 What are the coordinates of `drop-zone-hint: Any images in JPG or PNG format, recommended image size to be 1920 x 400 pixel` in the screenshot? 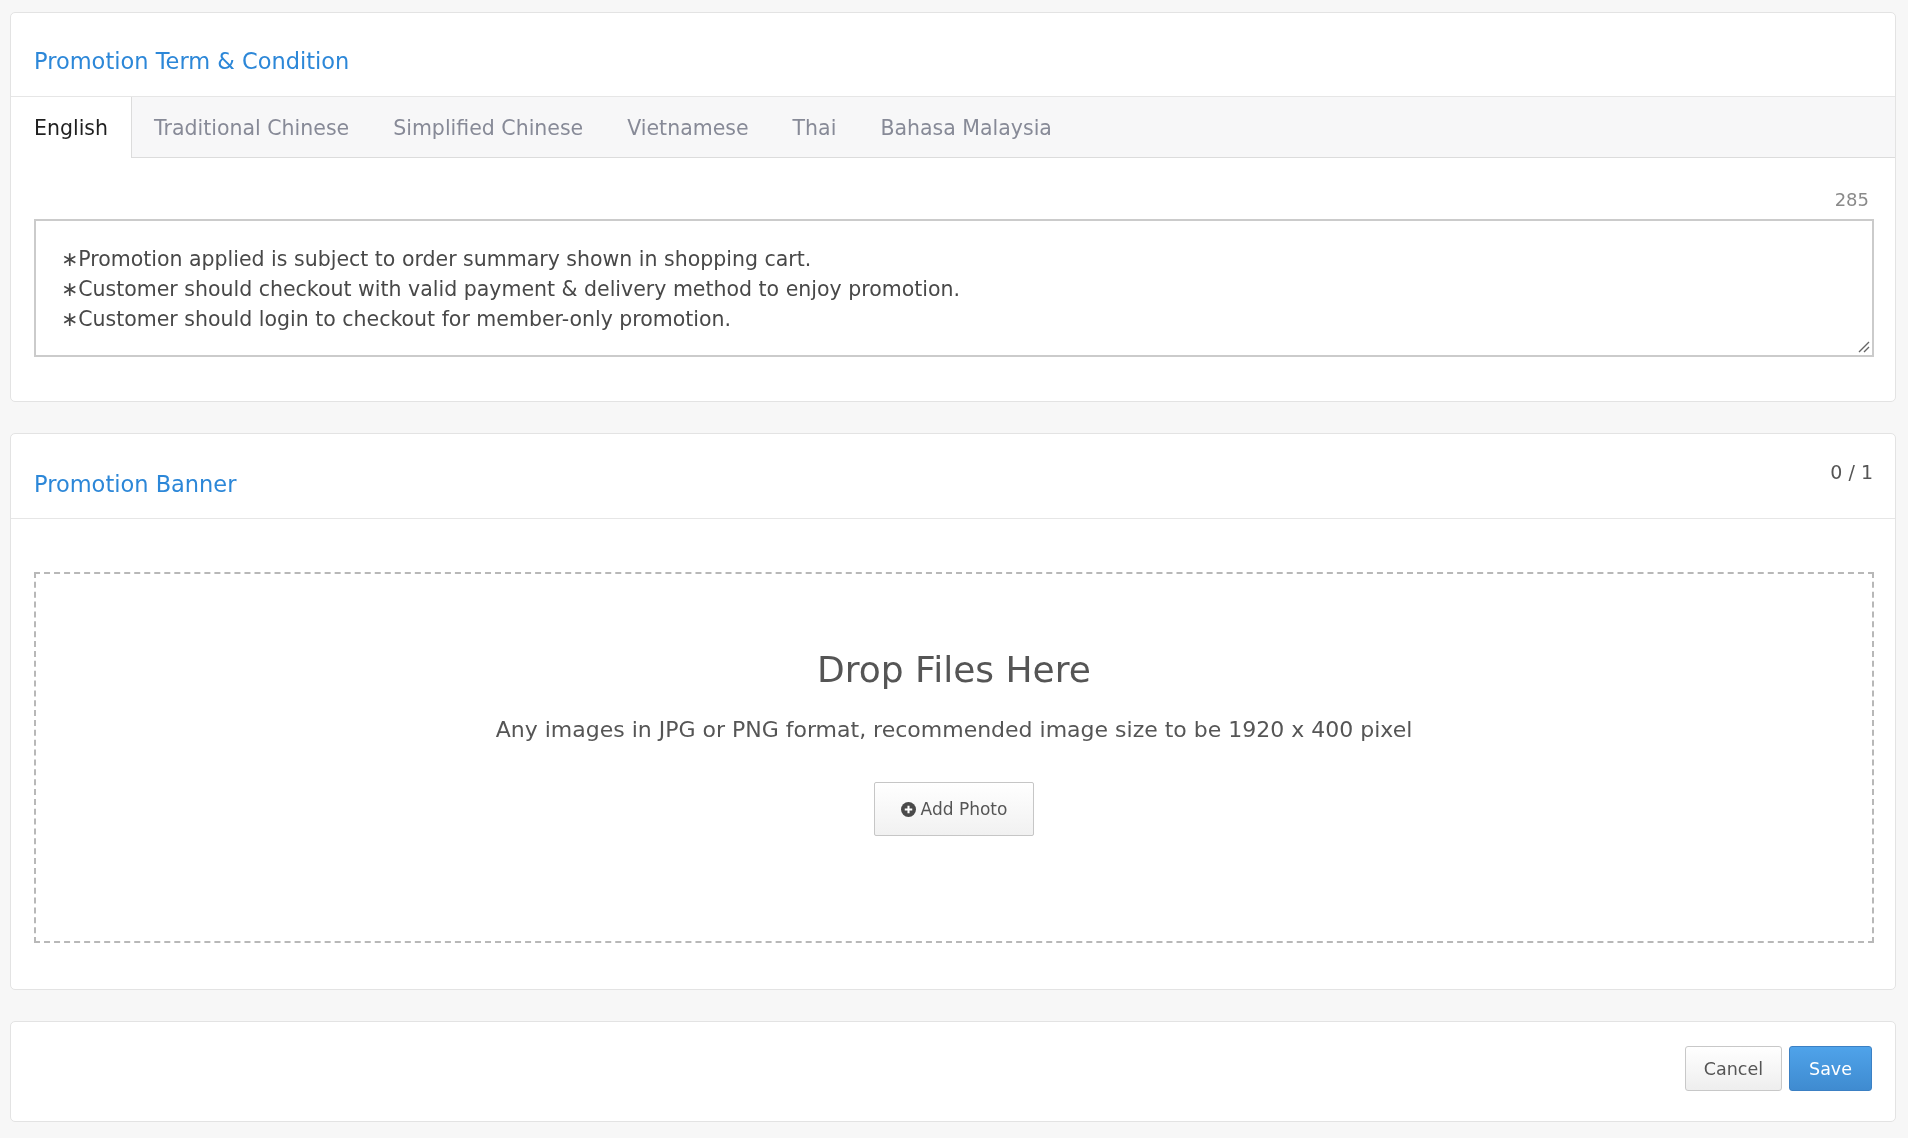 It's located at (954, 730).